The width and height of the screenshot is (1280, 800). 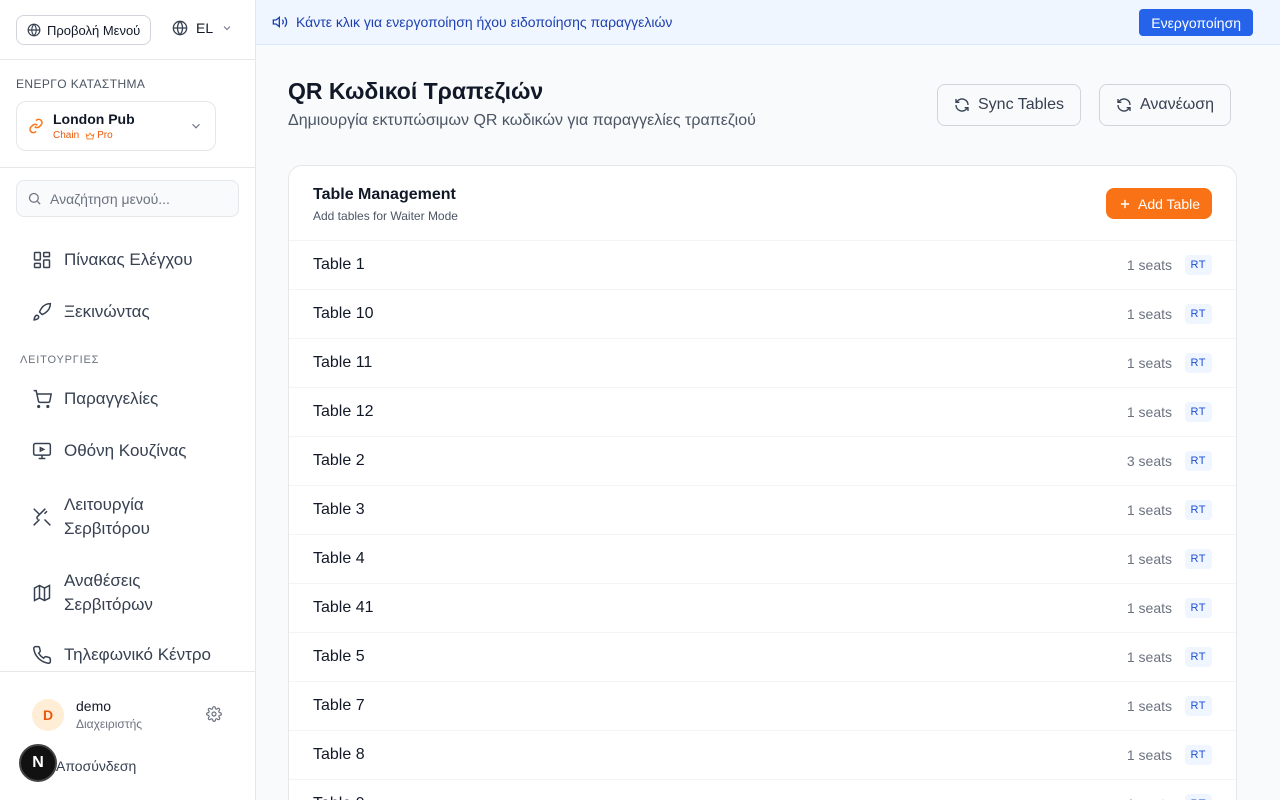 What do you see at coordinates (762, 608) in the screenshot?
I see `table-row: Table 41 1 seats RT` at bounding box center [762, 608].